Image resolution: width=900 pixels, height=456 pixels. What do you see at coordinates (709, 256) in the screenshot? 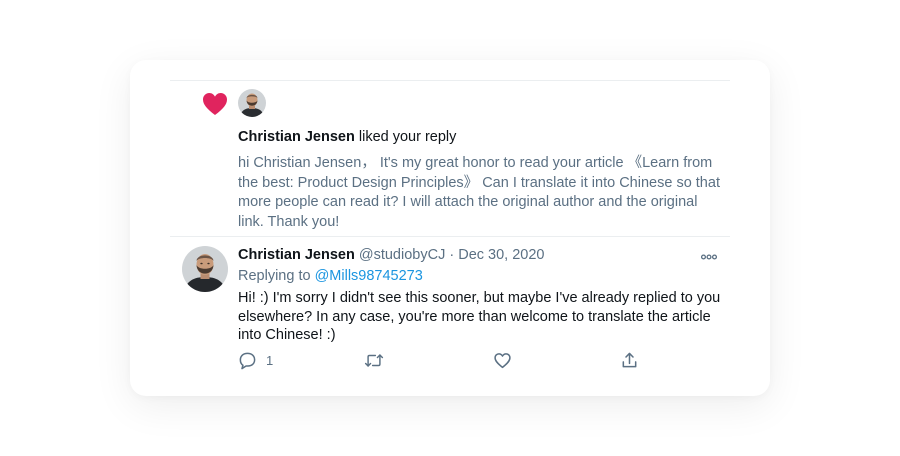
I see `more-horizontal-icon` at bounding box center [709, 256].